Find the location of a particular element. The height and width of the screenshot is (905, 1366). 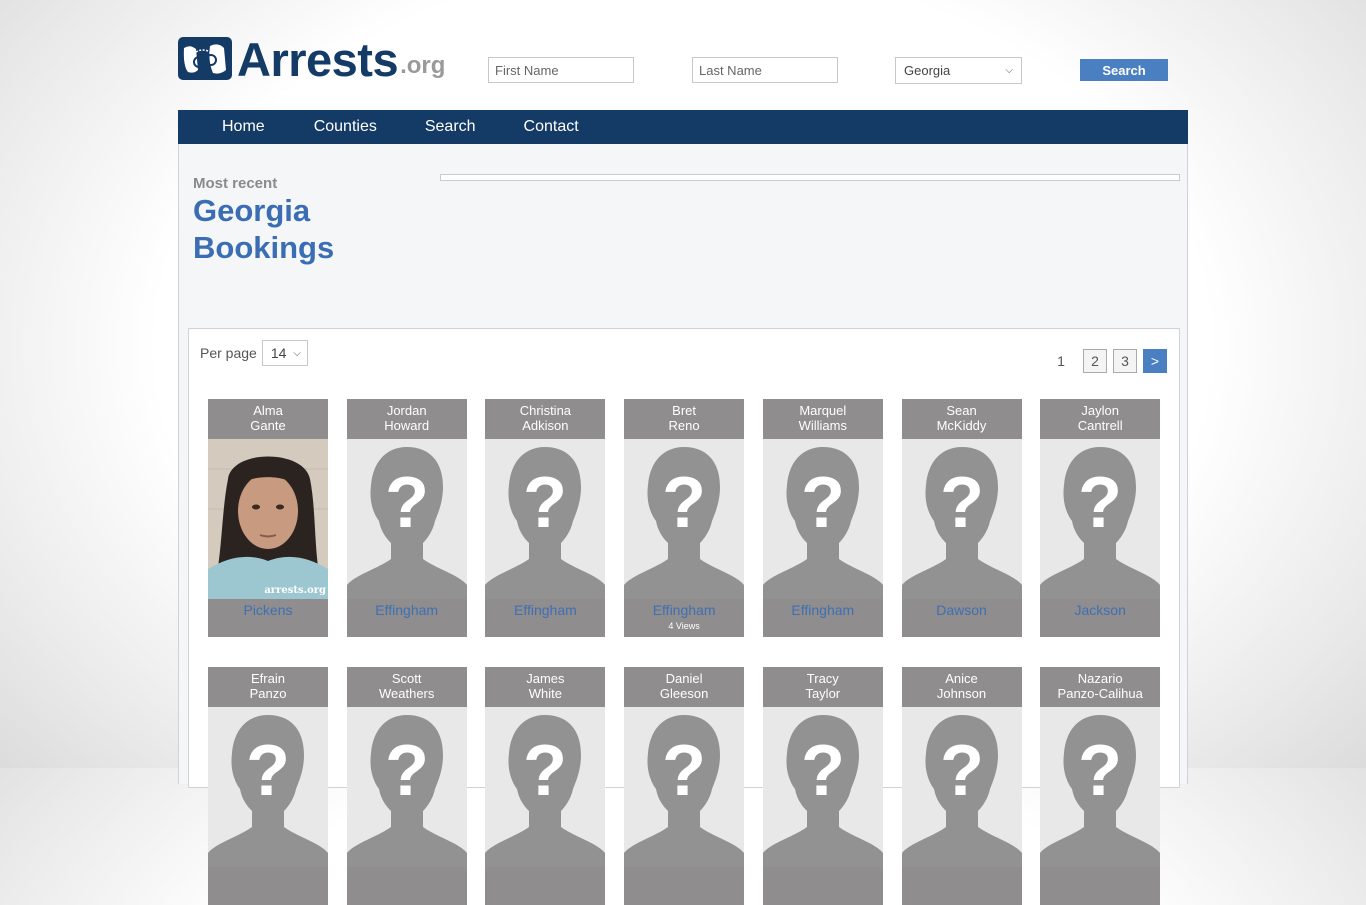

booking-name: Alma Gante is located at coordinates (268, 419).